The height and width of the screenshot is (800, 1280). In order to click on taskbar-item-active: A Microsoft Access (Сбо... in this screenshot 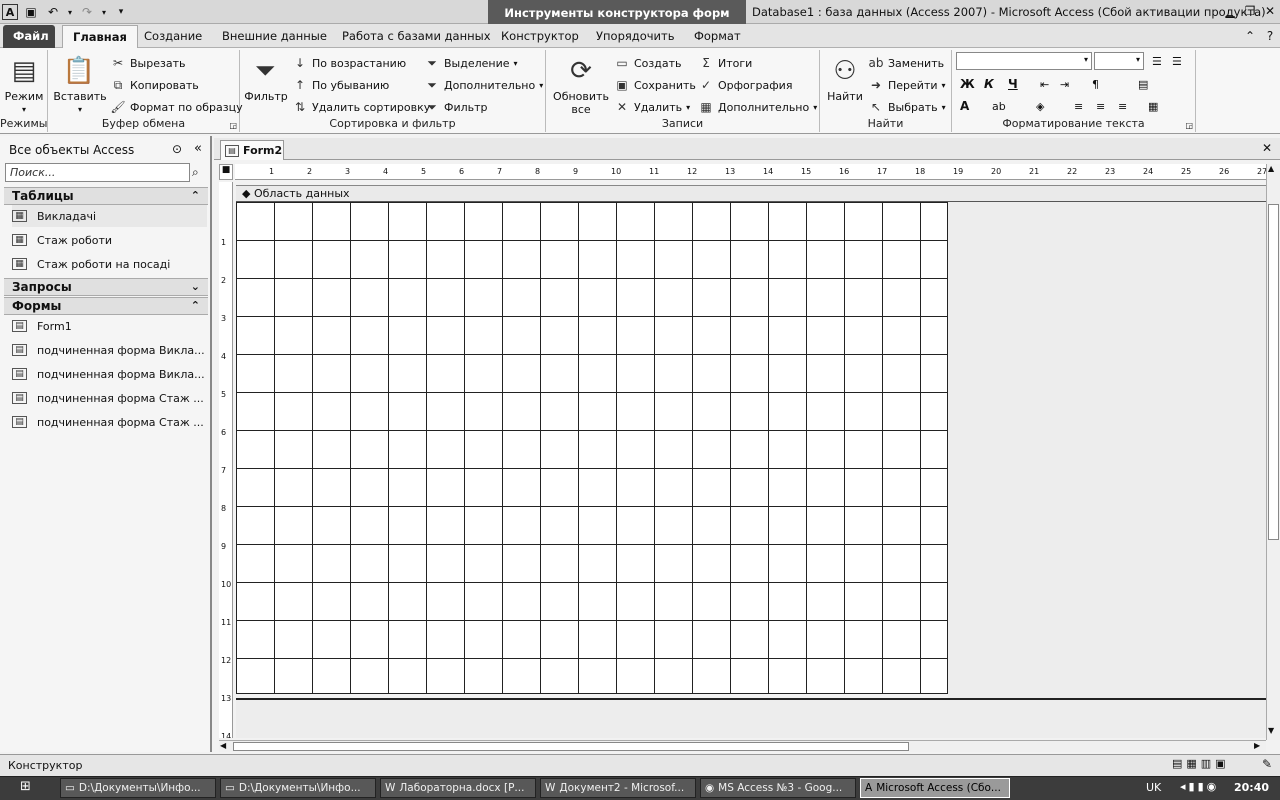, I will do `click(935, 788)`.